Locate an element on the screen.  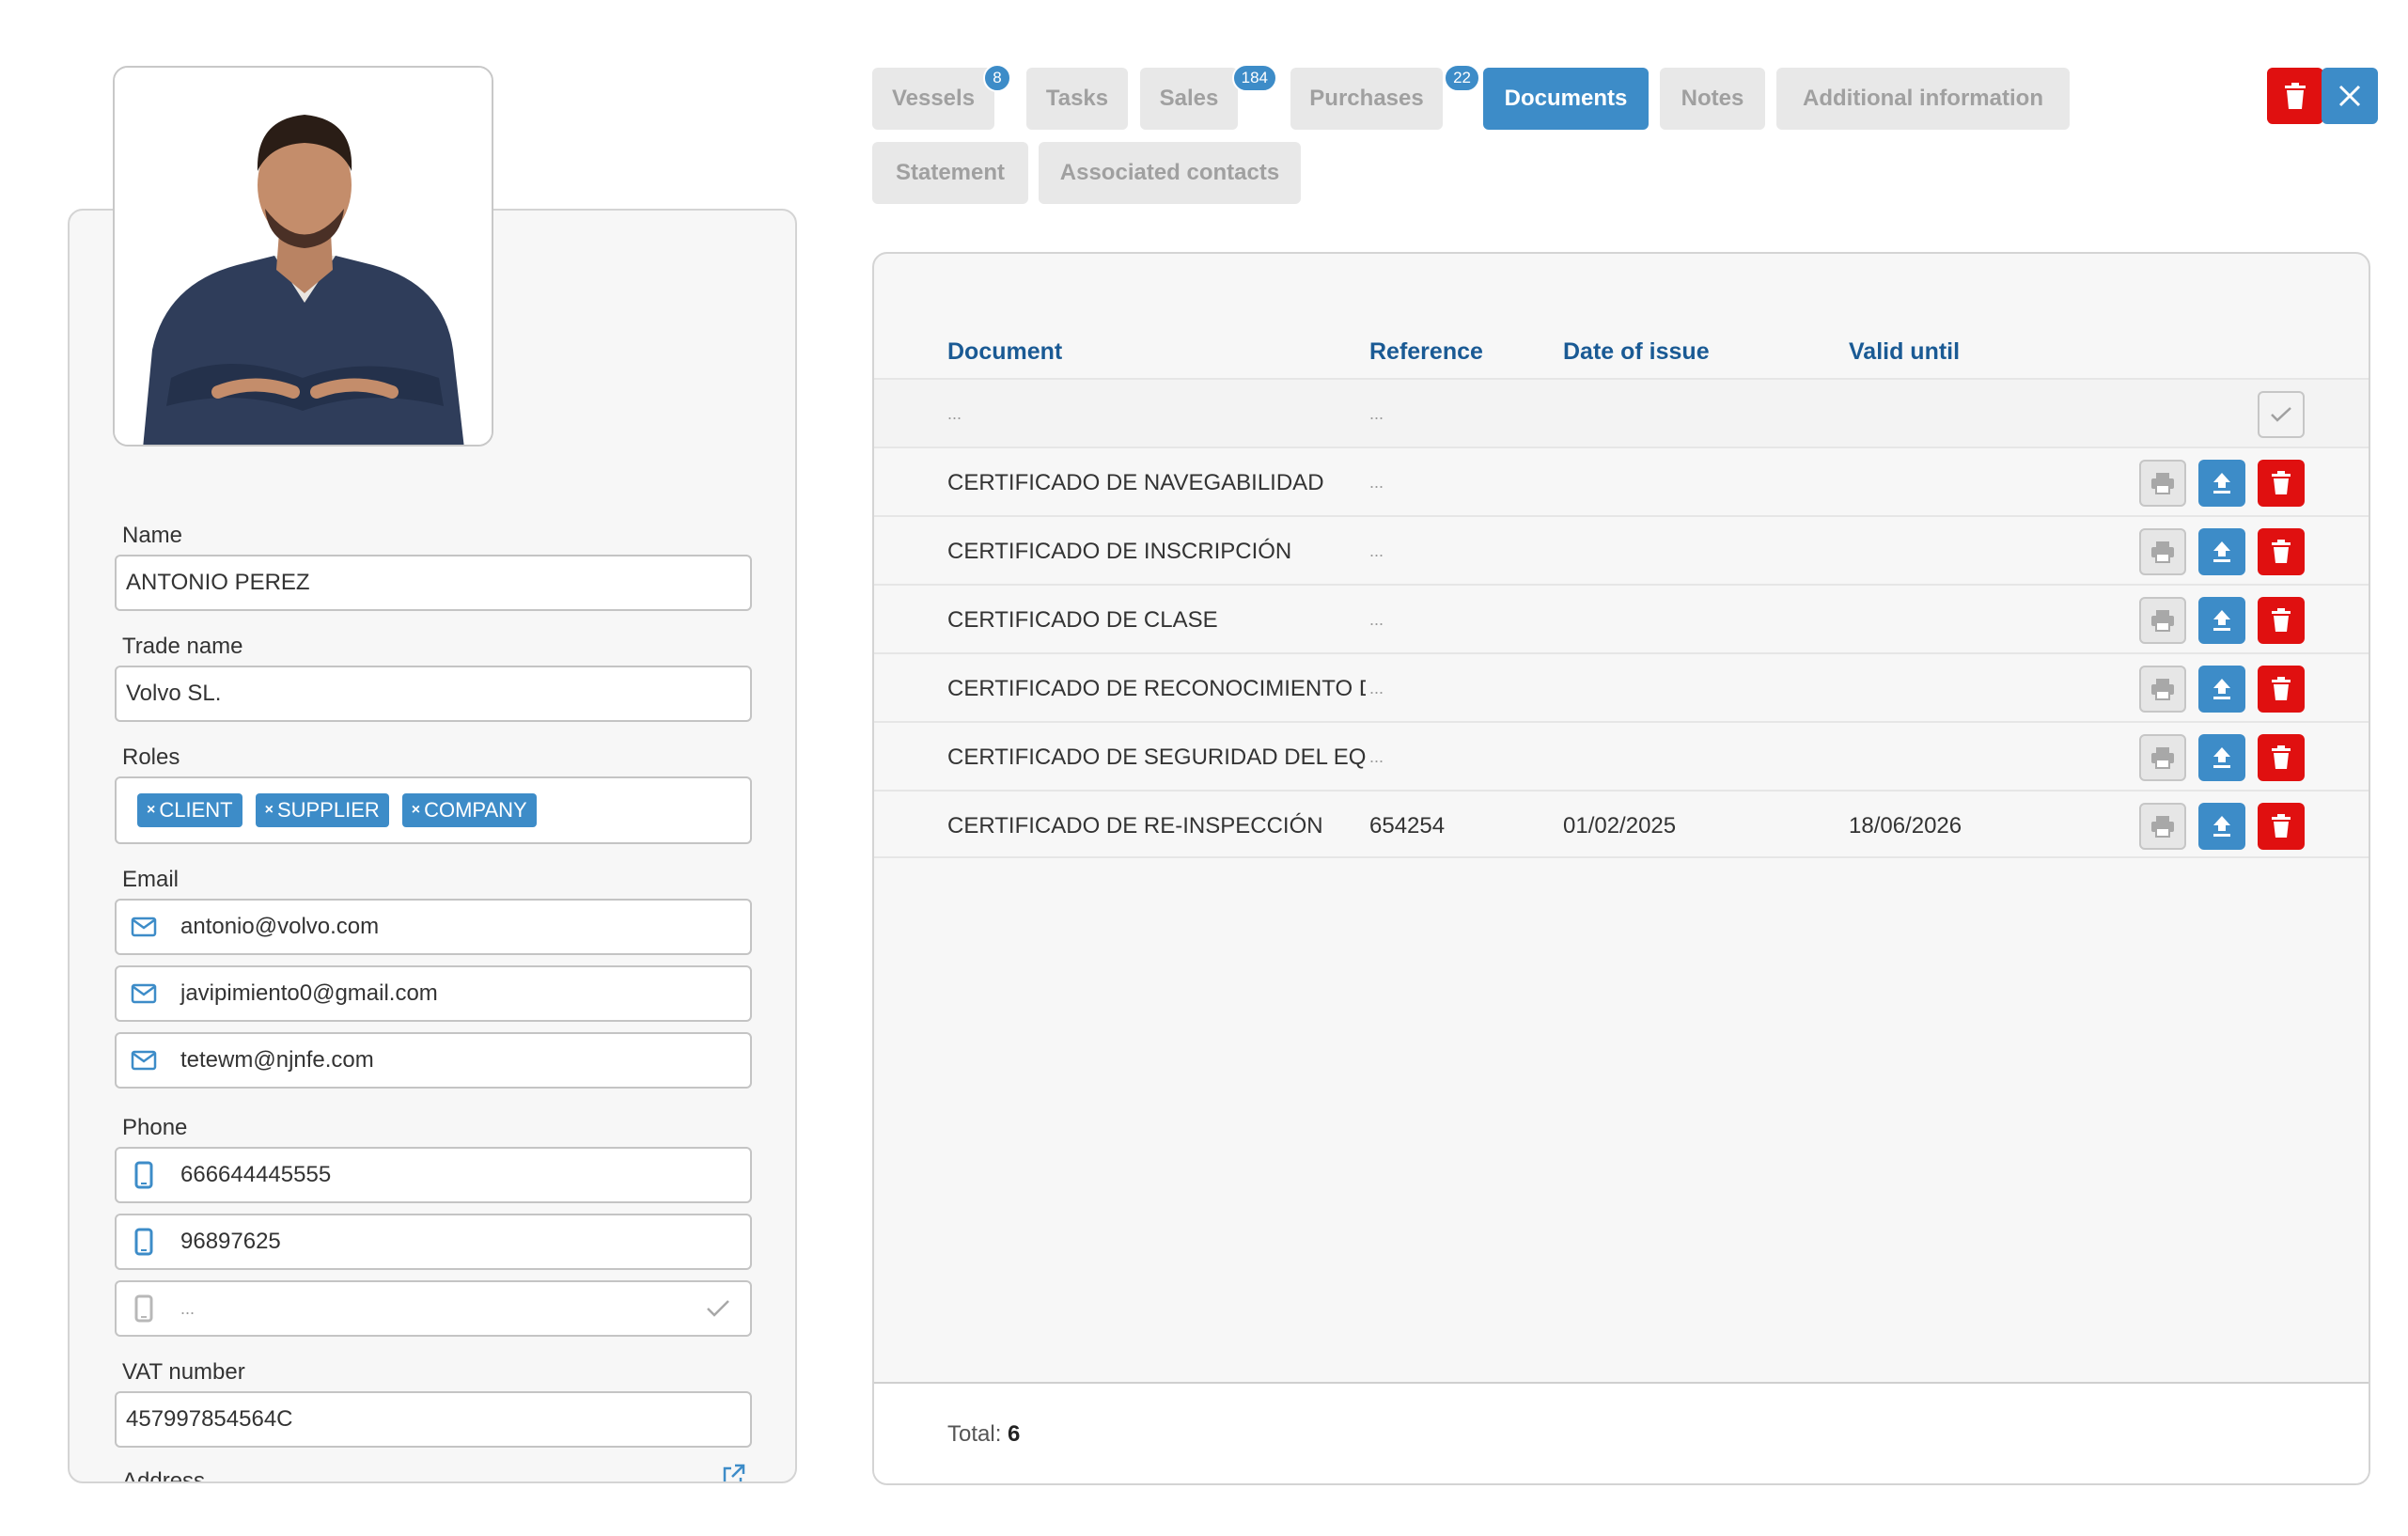
contact-avatar is located at coordinates (303, 256).